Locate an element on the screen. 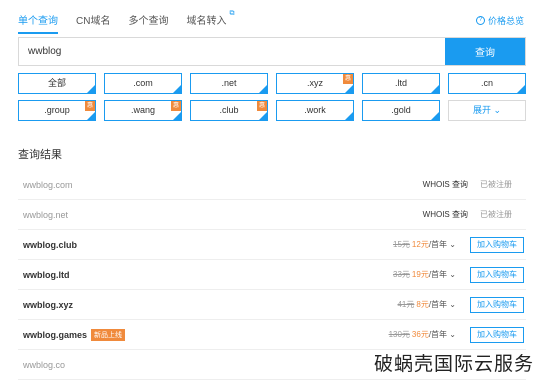 Image resolution: width=542 pixels, height=380 pixels. question-circle-icon: ? is located at coordinates (480, 20).